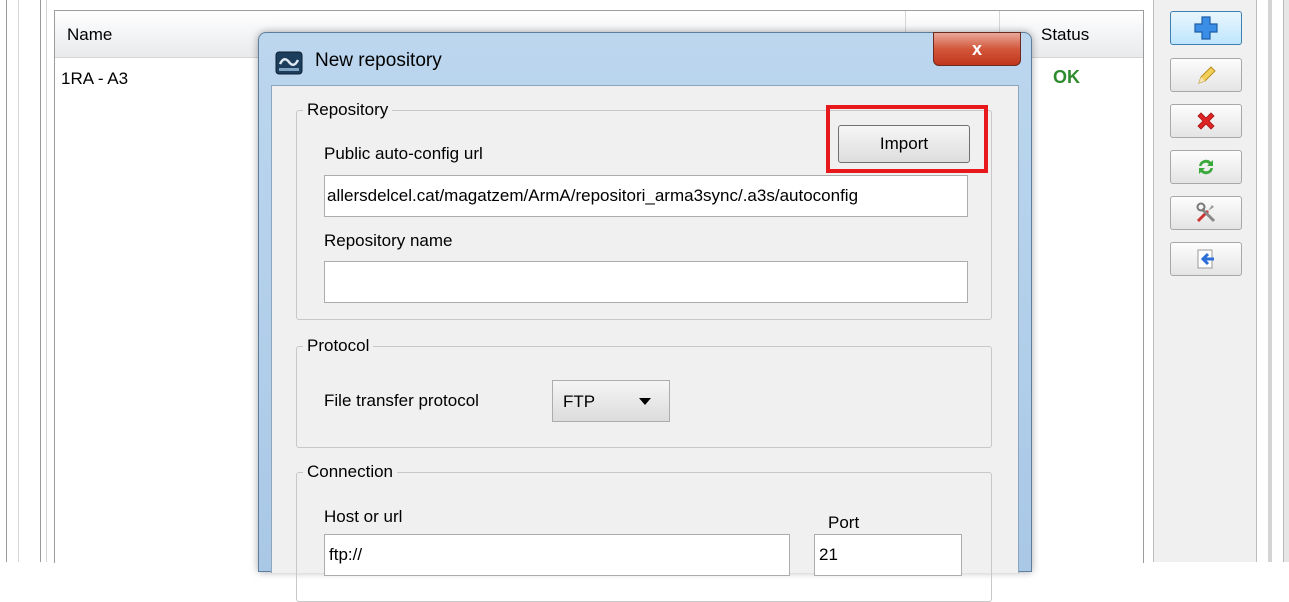  I want to click on protocol-select-value: FTP, so click(579, 401).